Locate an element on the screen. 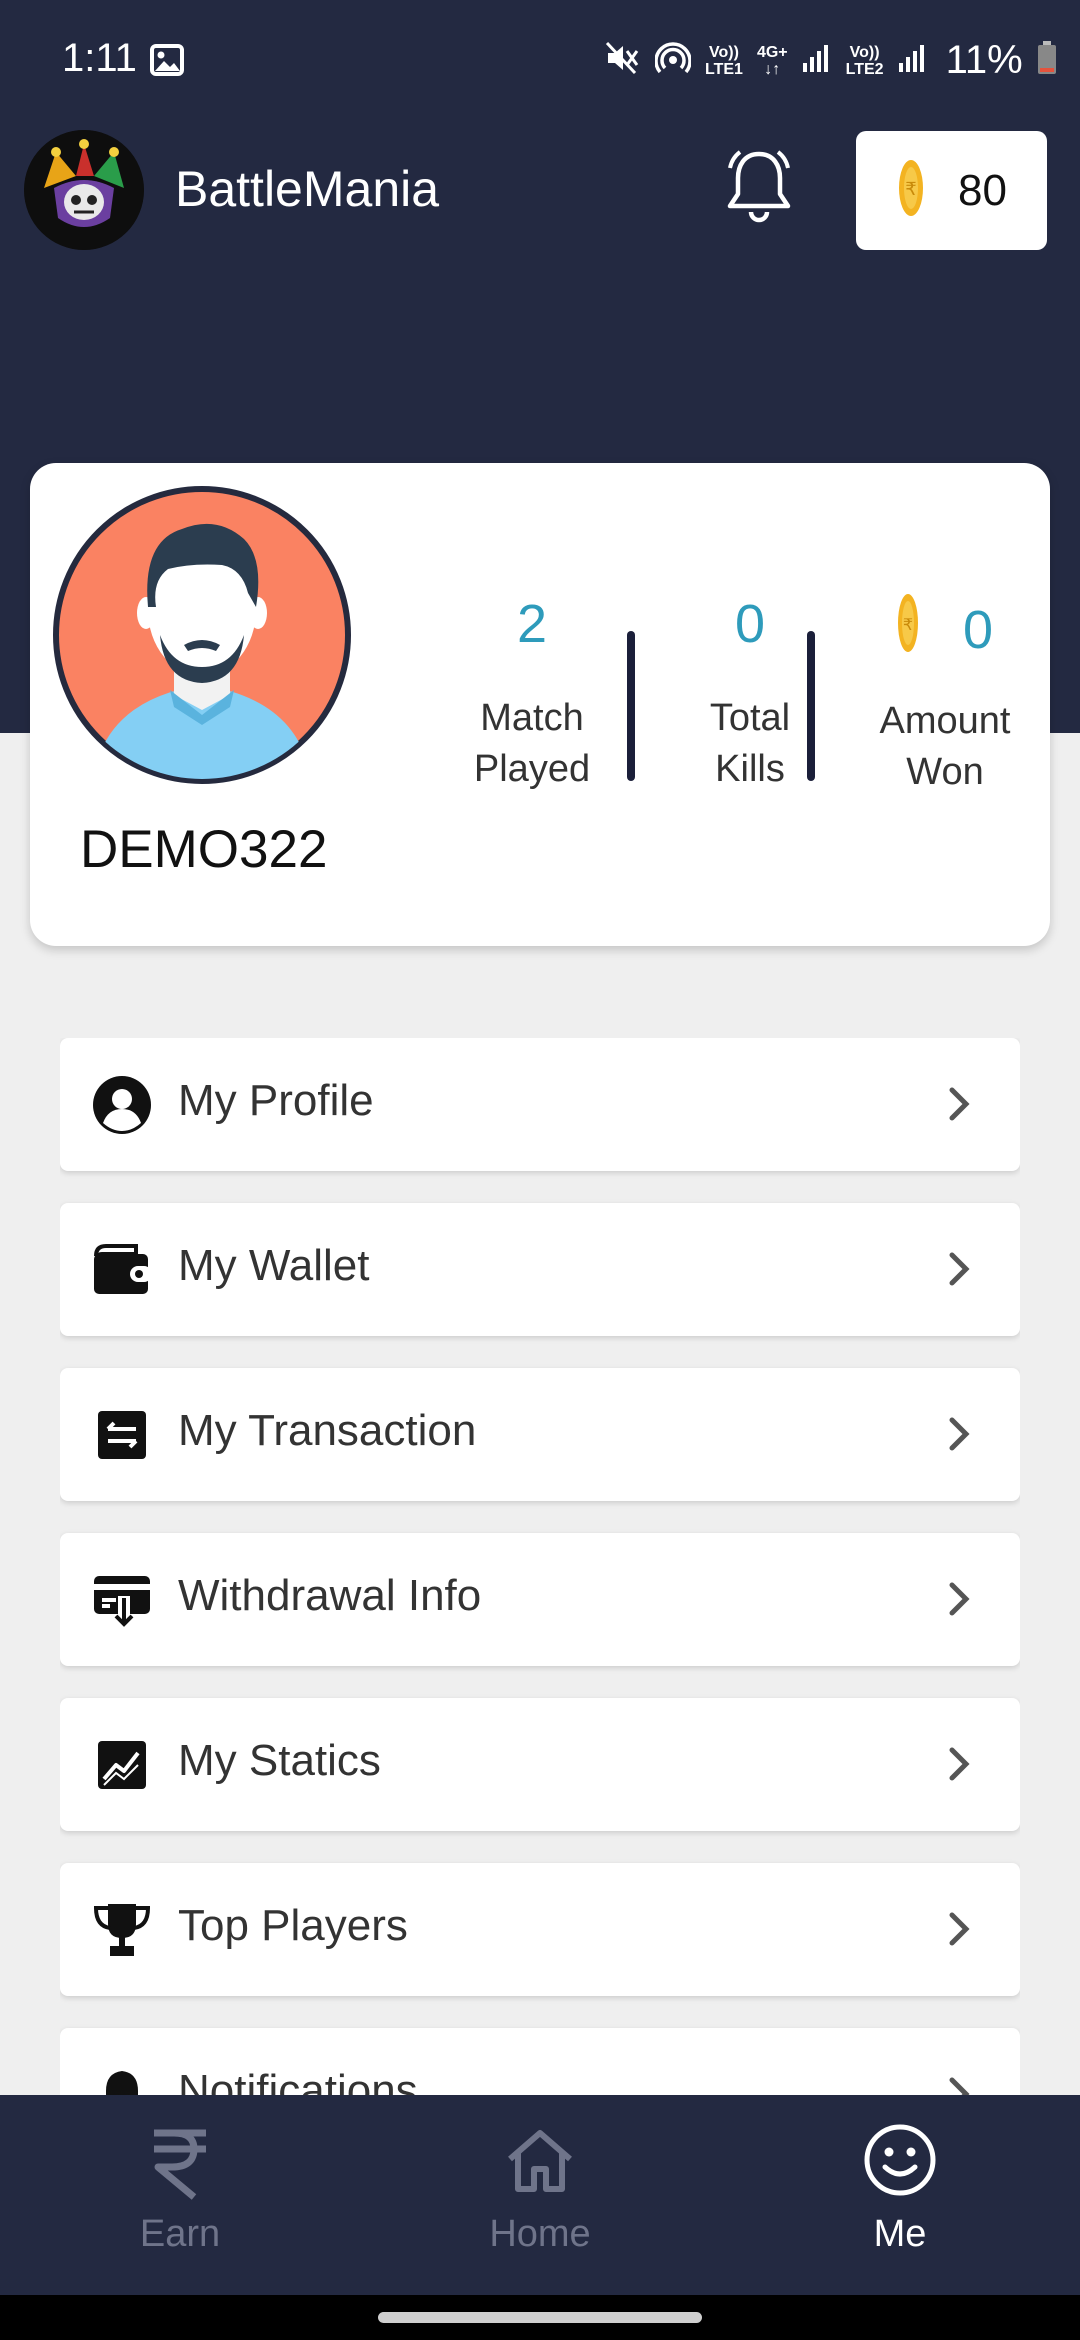 The height and width of the screenshot is (2340, 1080). menu-item-withdrawal-info: Withdrawal Info is located at coordinates (540, 1599).